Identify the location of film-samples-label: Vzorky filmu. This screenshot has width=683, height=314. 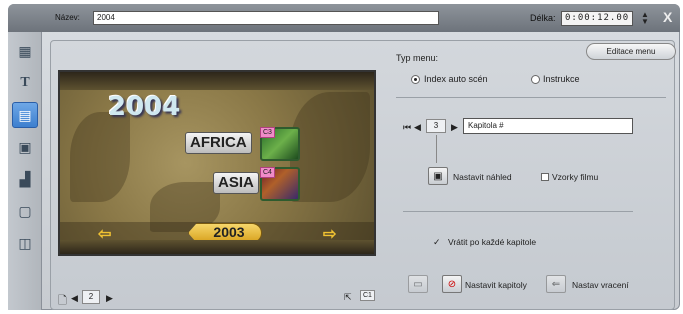
(575, 177).